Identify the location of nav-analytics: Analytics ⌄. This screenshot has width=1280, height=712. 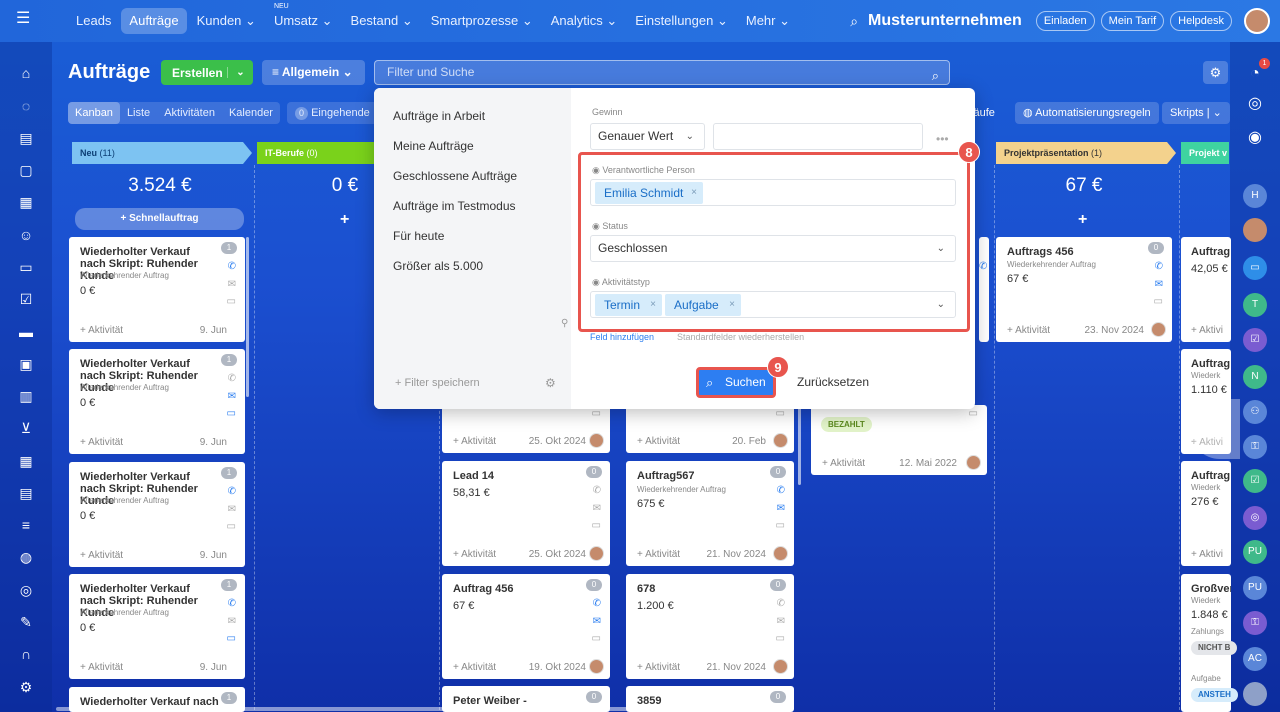
(584, 21).